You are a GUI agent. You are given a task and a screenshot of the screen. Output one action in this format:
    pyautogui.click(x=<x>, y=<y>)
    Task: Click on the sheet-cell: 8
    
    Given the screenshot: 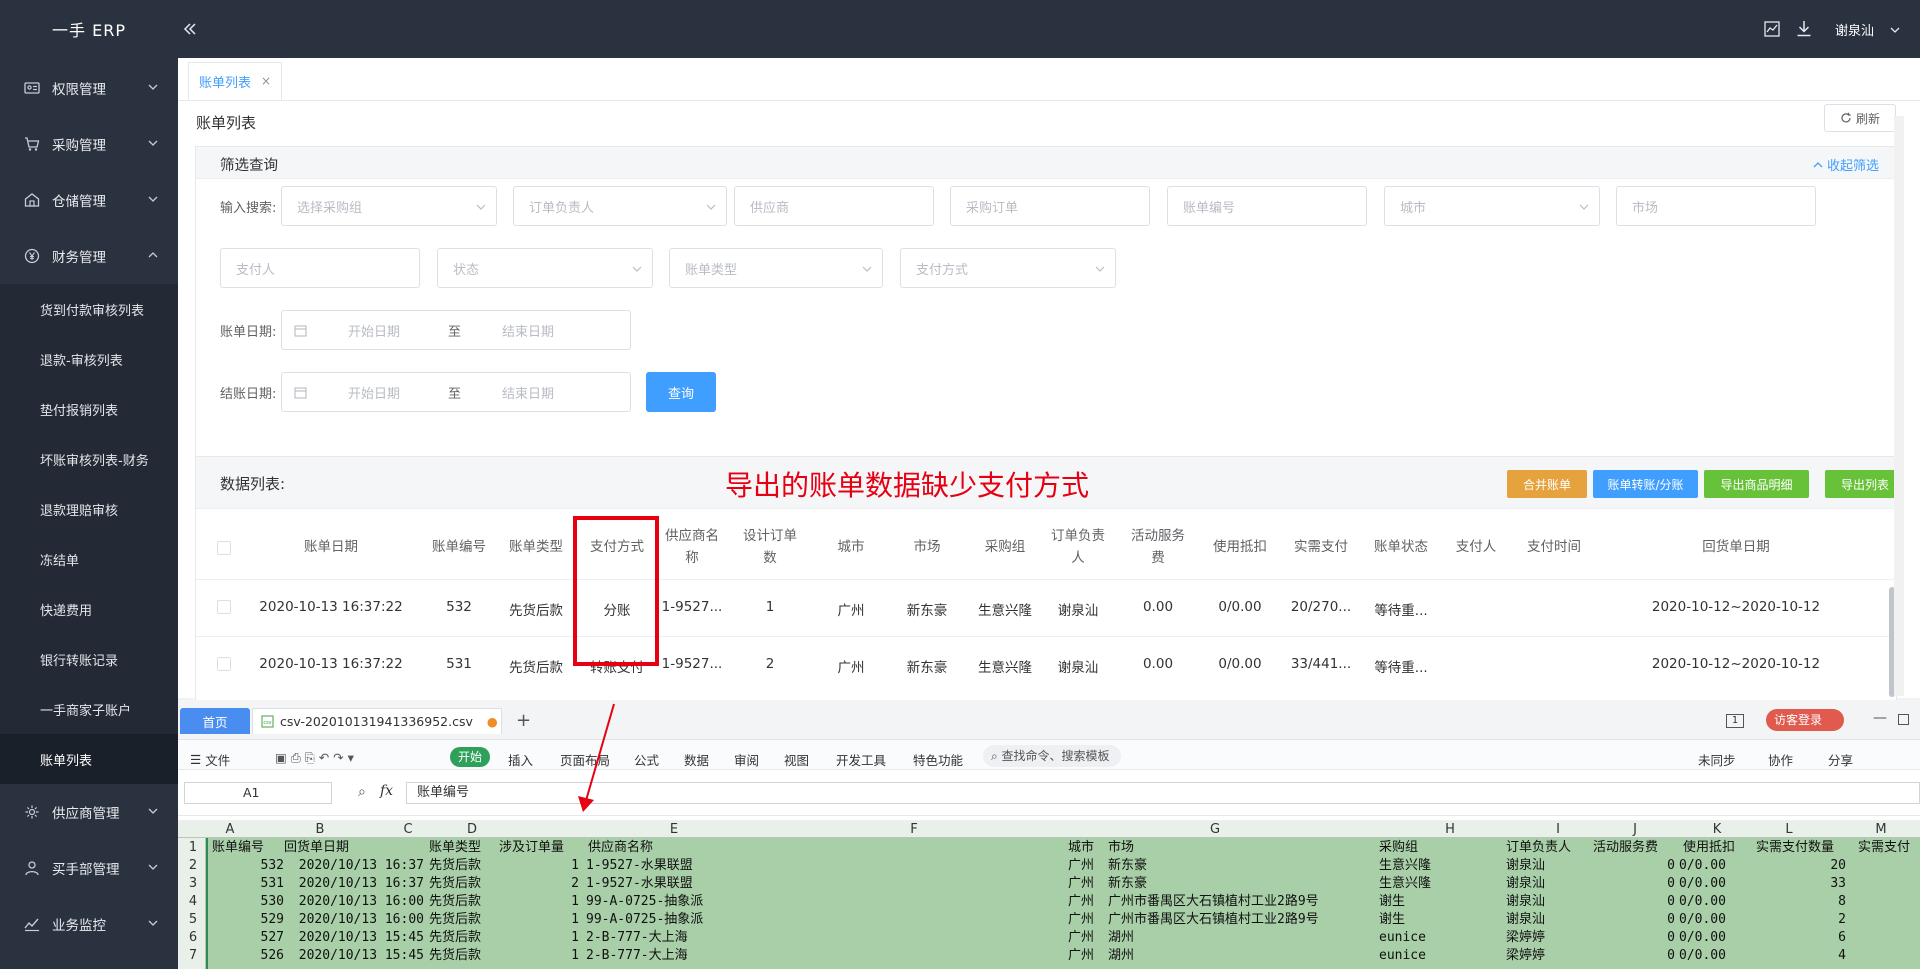 What is the action you would take?
    pyautogui.click(x=1801, y=902)
    